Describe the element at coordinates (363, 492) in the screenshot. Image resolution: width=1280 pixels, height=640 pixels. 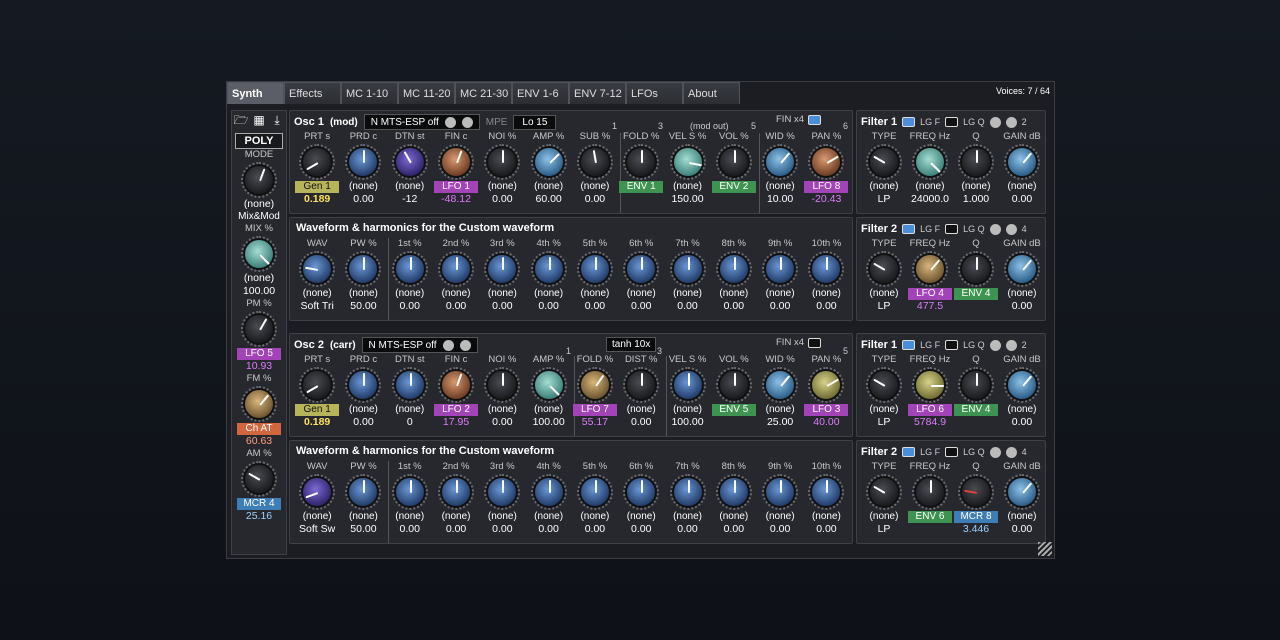
I see `wave2-pw-knob` at that location.